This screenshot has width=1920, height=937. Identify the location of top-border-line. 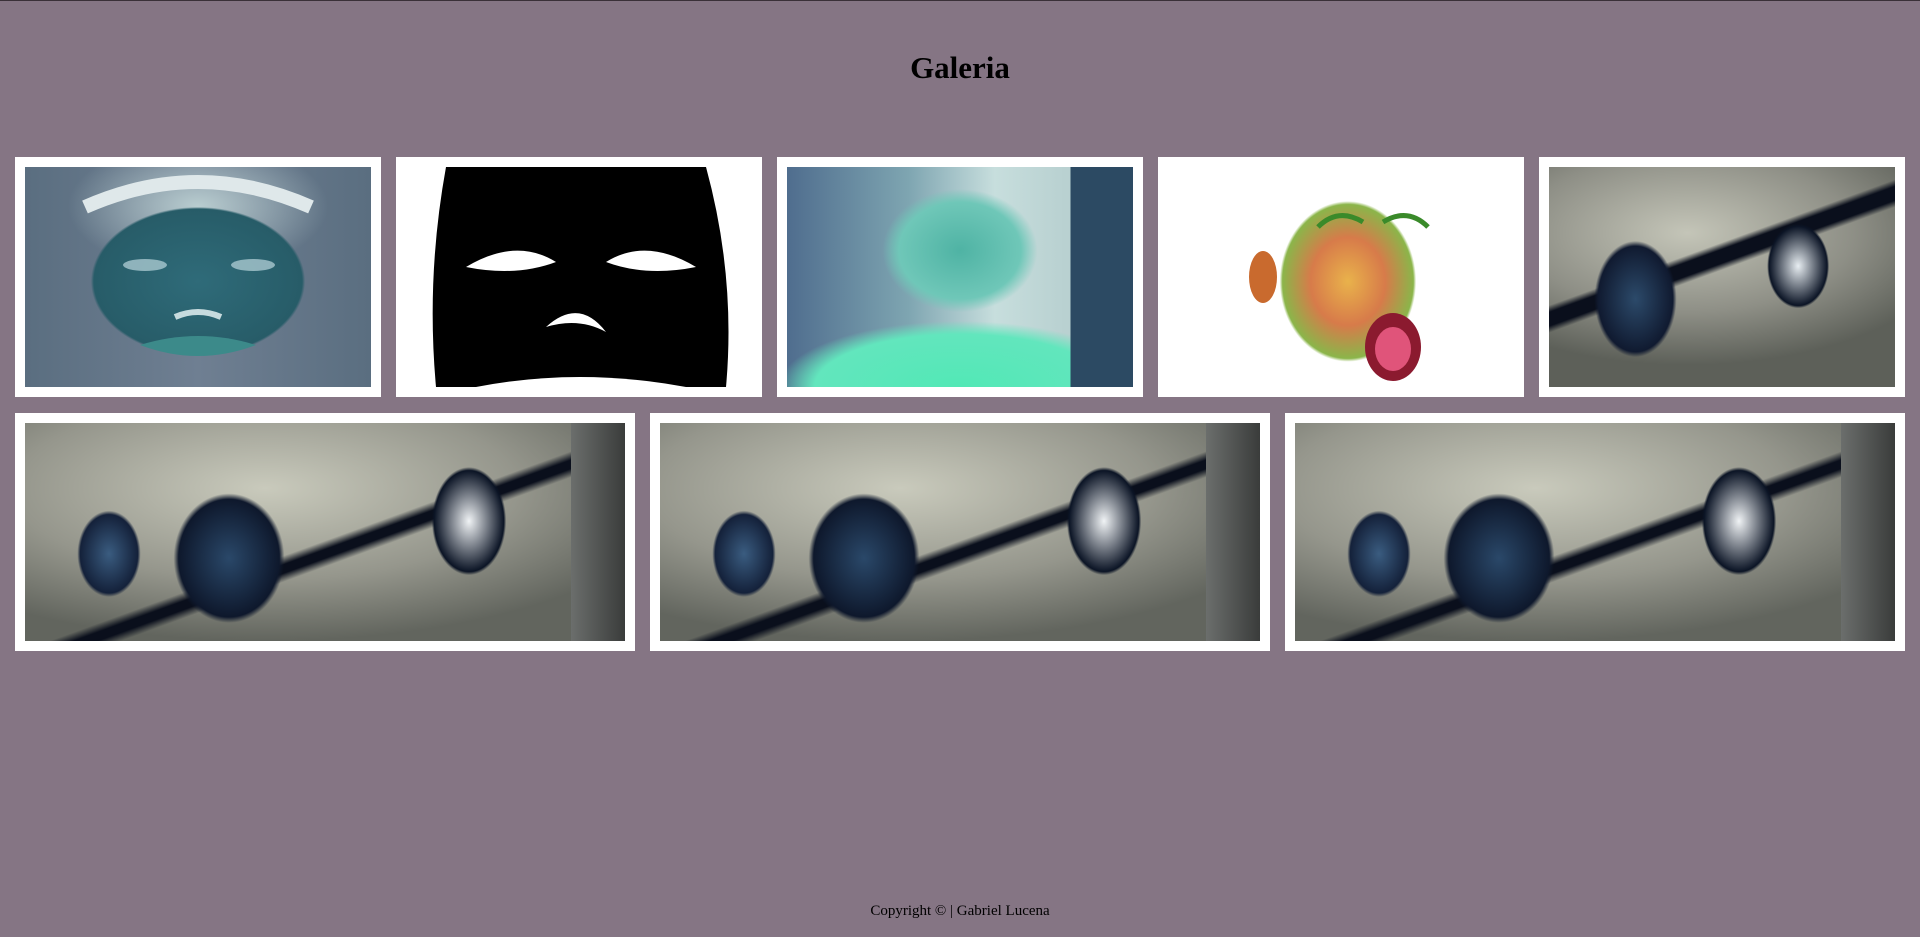
(960, 0).